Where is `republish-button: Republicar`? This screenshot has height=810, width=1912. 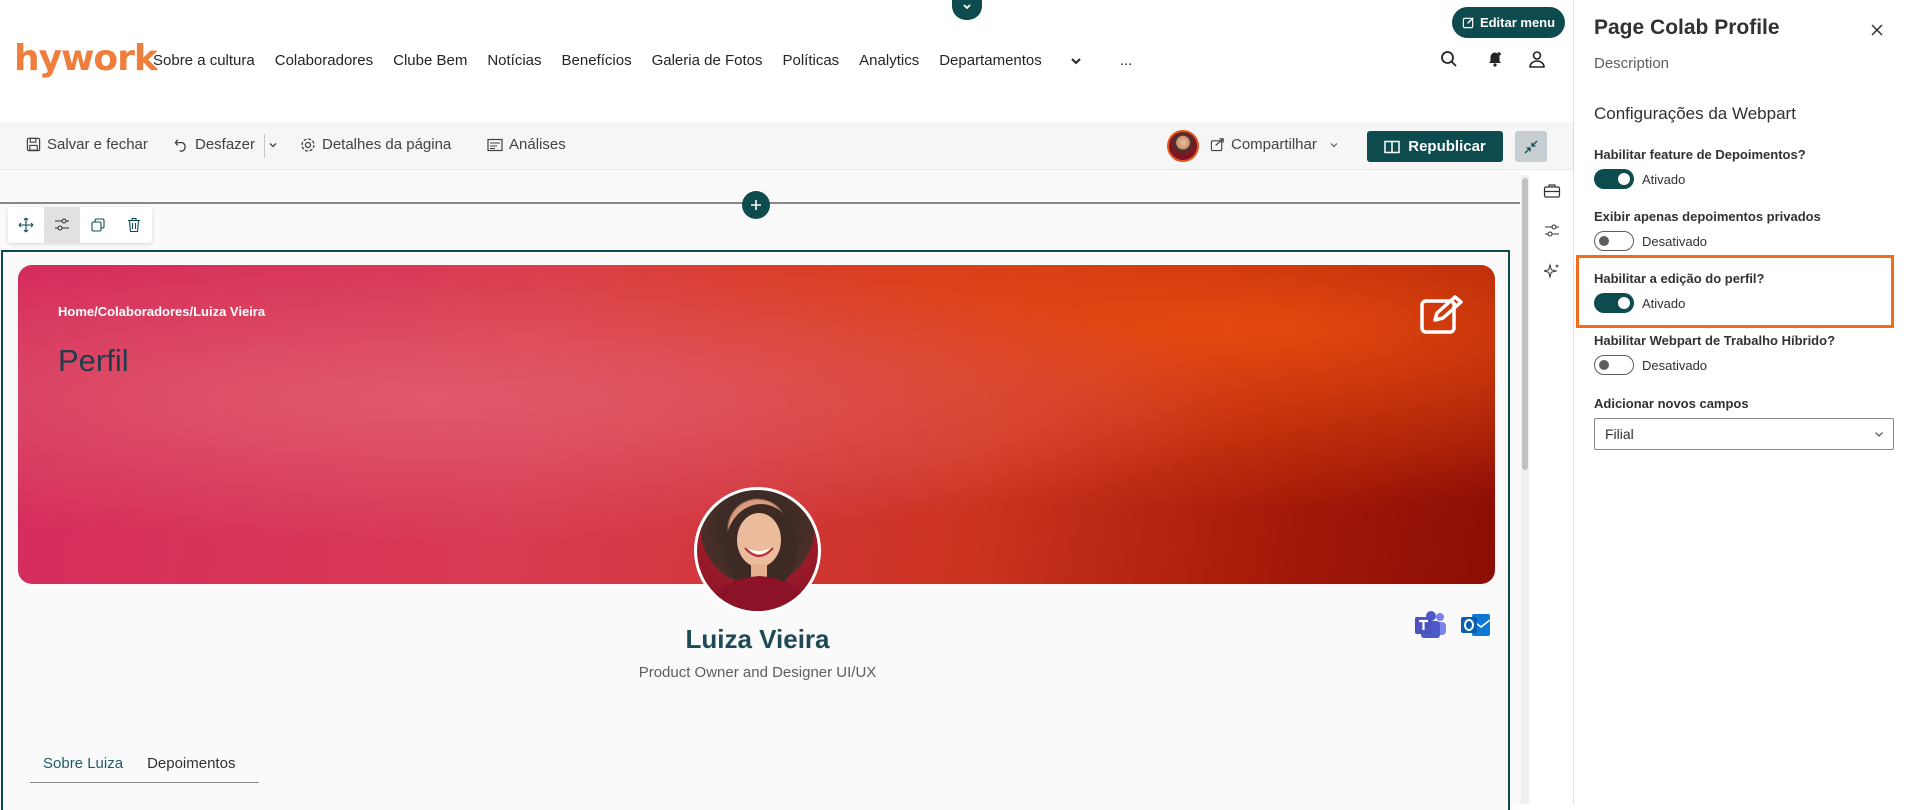
republish-button: Republicar is located at coordinates (1435, 146).